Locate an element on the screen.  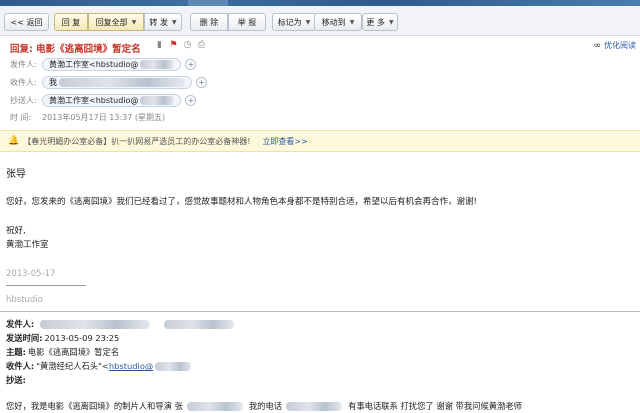
mail-subject: 回复: 电影《逃离囧境》暂定名 is located at coordinates (75, 49).